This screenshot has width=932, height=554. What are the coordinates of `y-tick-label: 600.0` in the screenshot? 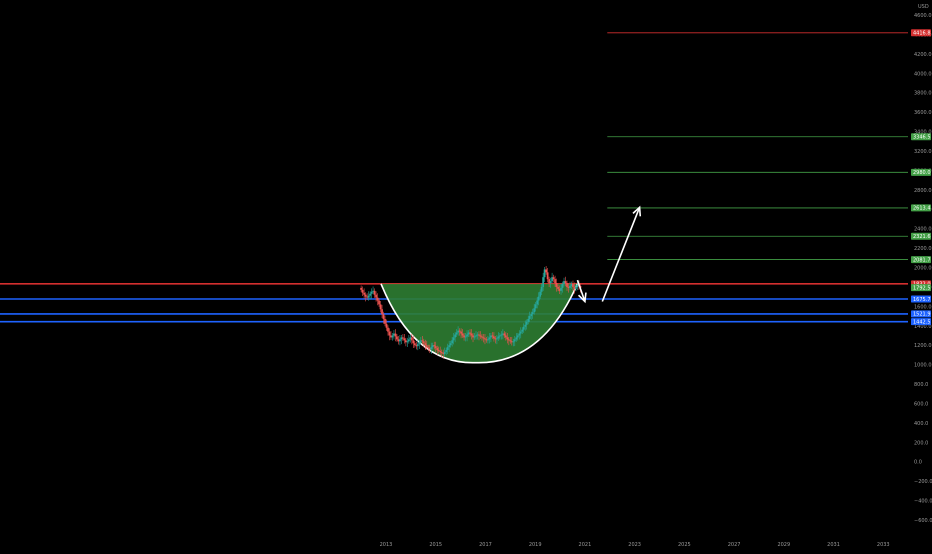 It's located at (921, 404).